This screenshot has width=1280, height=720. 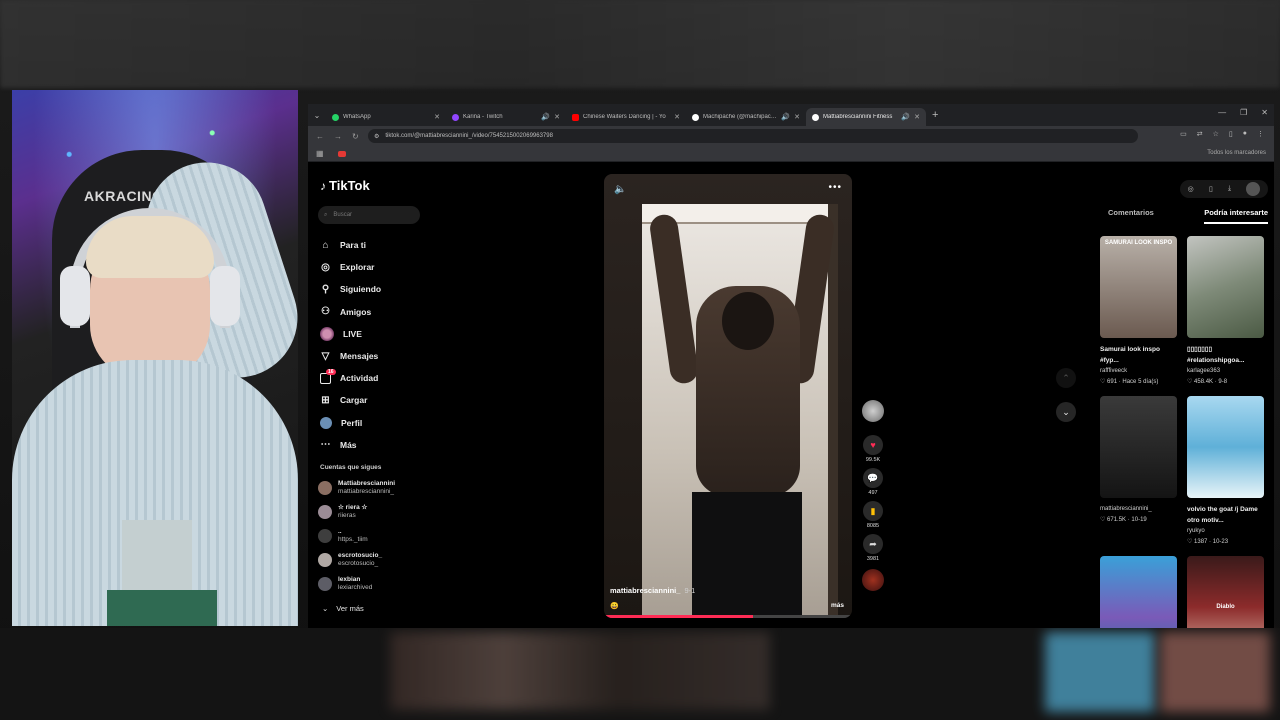 I want to click on tiktok-logo: ♪ TikTok, so click(x=345, y=185).